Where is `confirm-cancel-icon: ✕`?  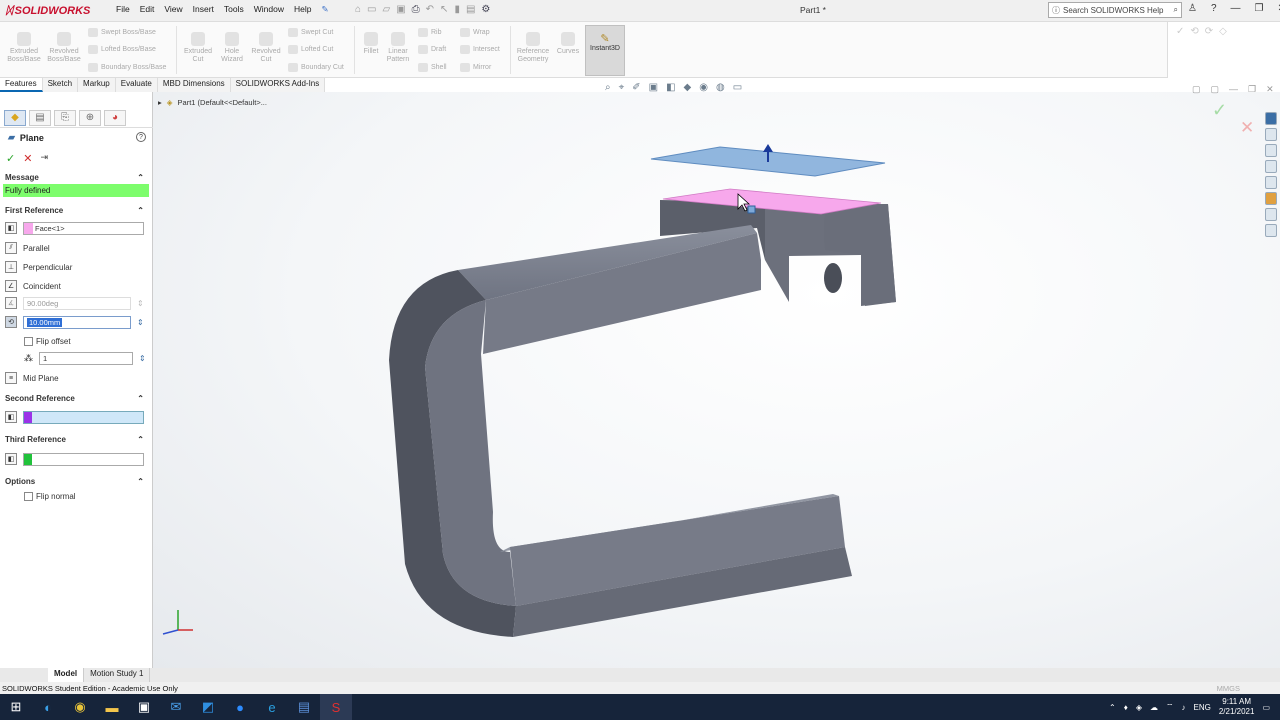 confirm-cancel-icon: ✕ is located at coordinates (1247, 128).